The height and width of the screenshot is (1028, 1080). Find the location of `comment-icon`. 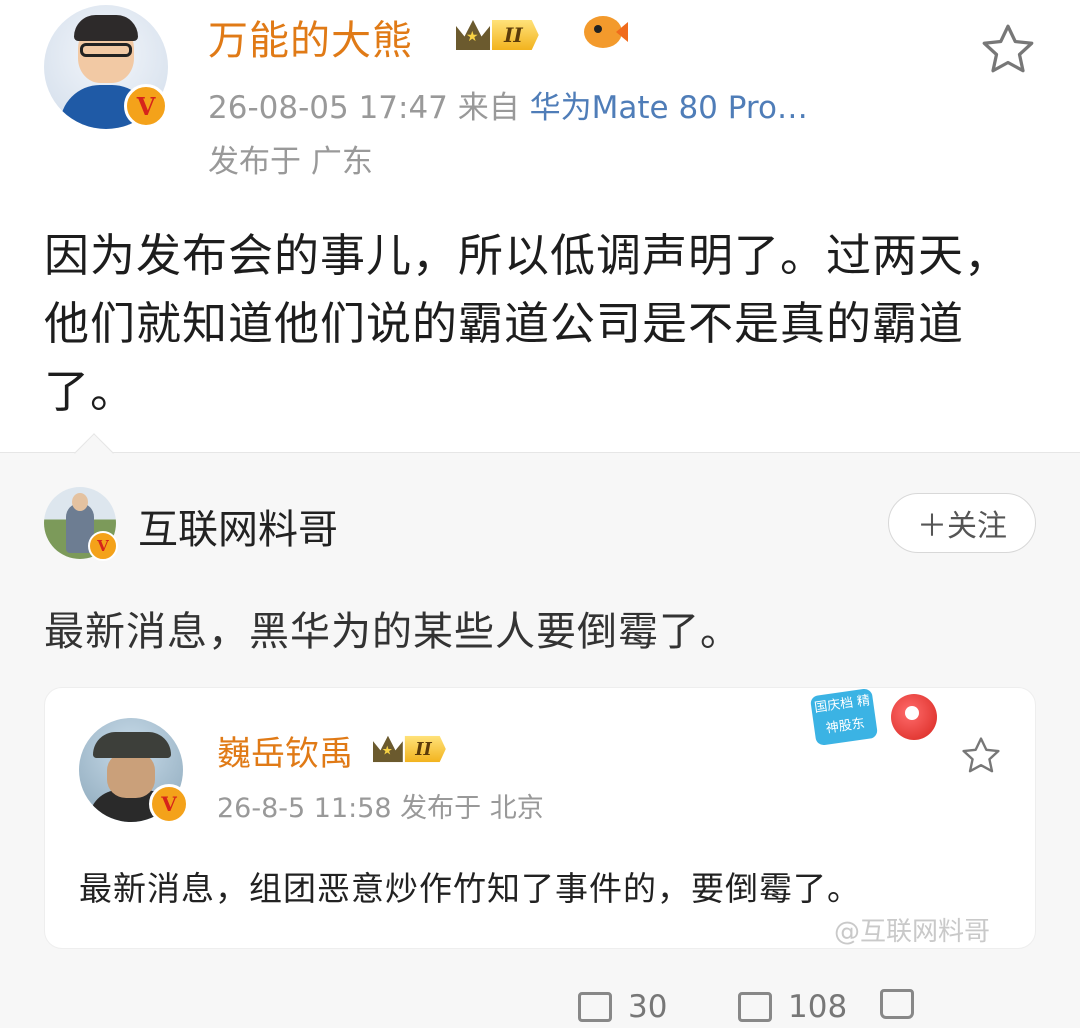

comment-icon is located at coordinates (755, 1007).